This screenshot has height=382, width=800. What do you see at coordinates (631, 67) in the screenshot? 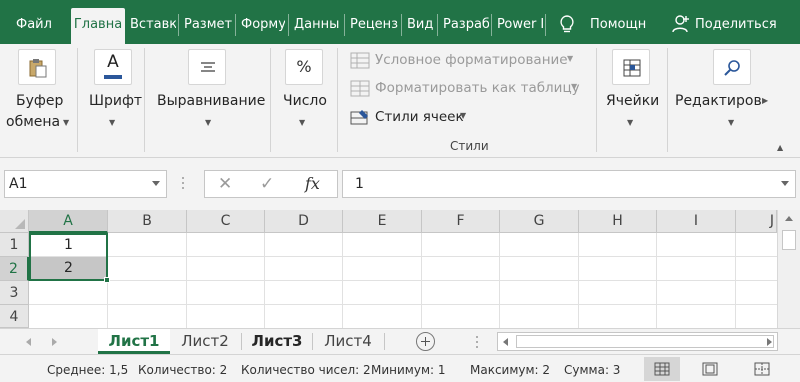
I see `cells-button` at bounding box center [631, 67].